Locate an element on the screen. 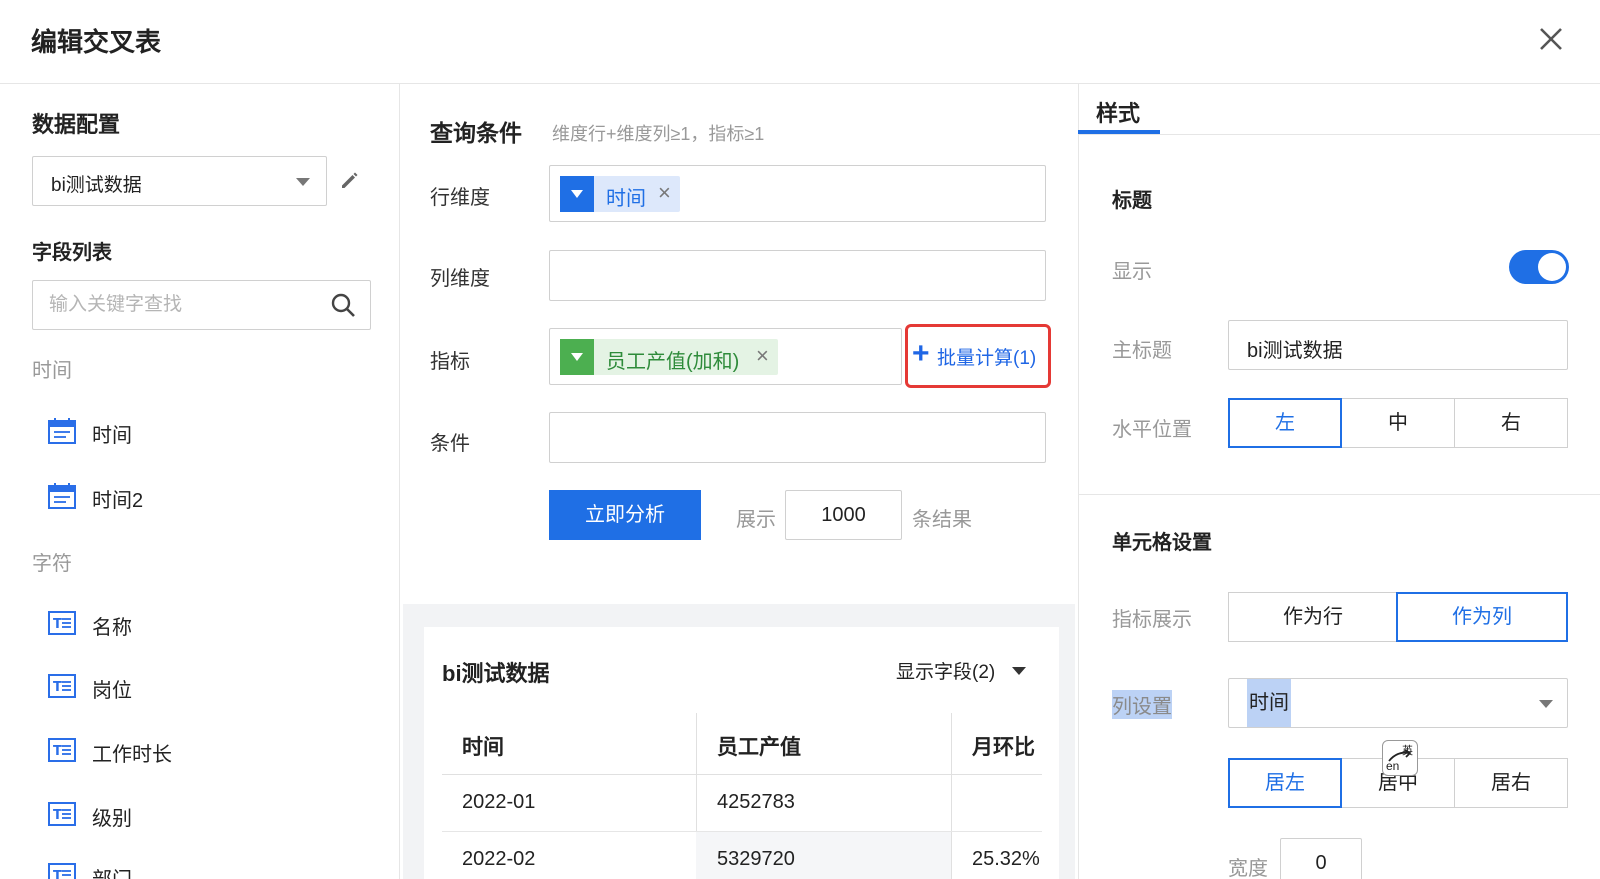 The width and height of the screenshot is (1600, 879). result-limit-value: 1000 is located at coordinates (843, 515).